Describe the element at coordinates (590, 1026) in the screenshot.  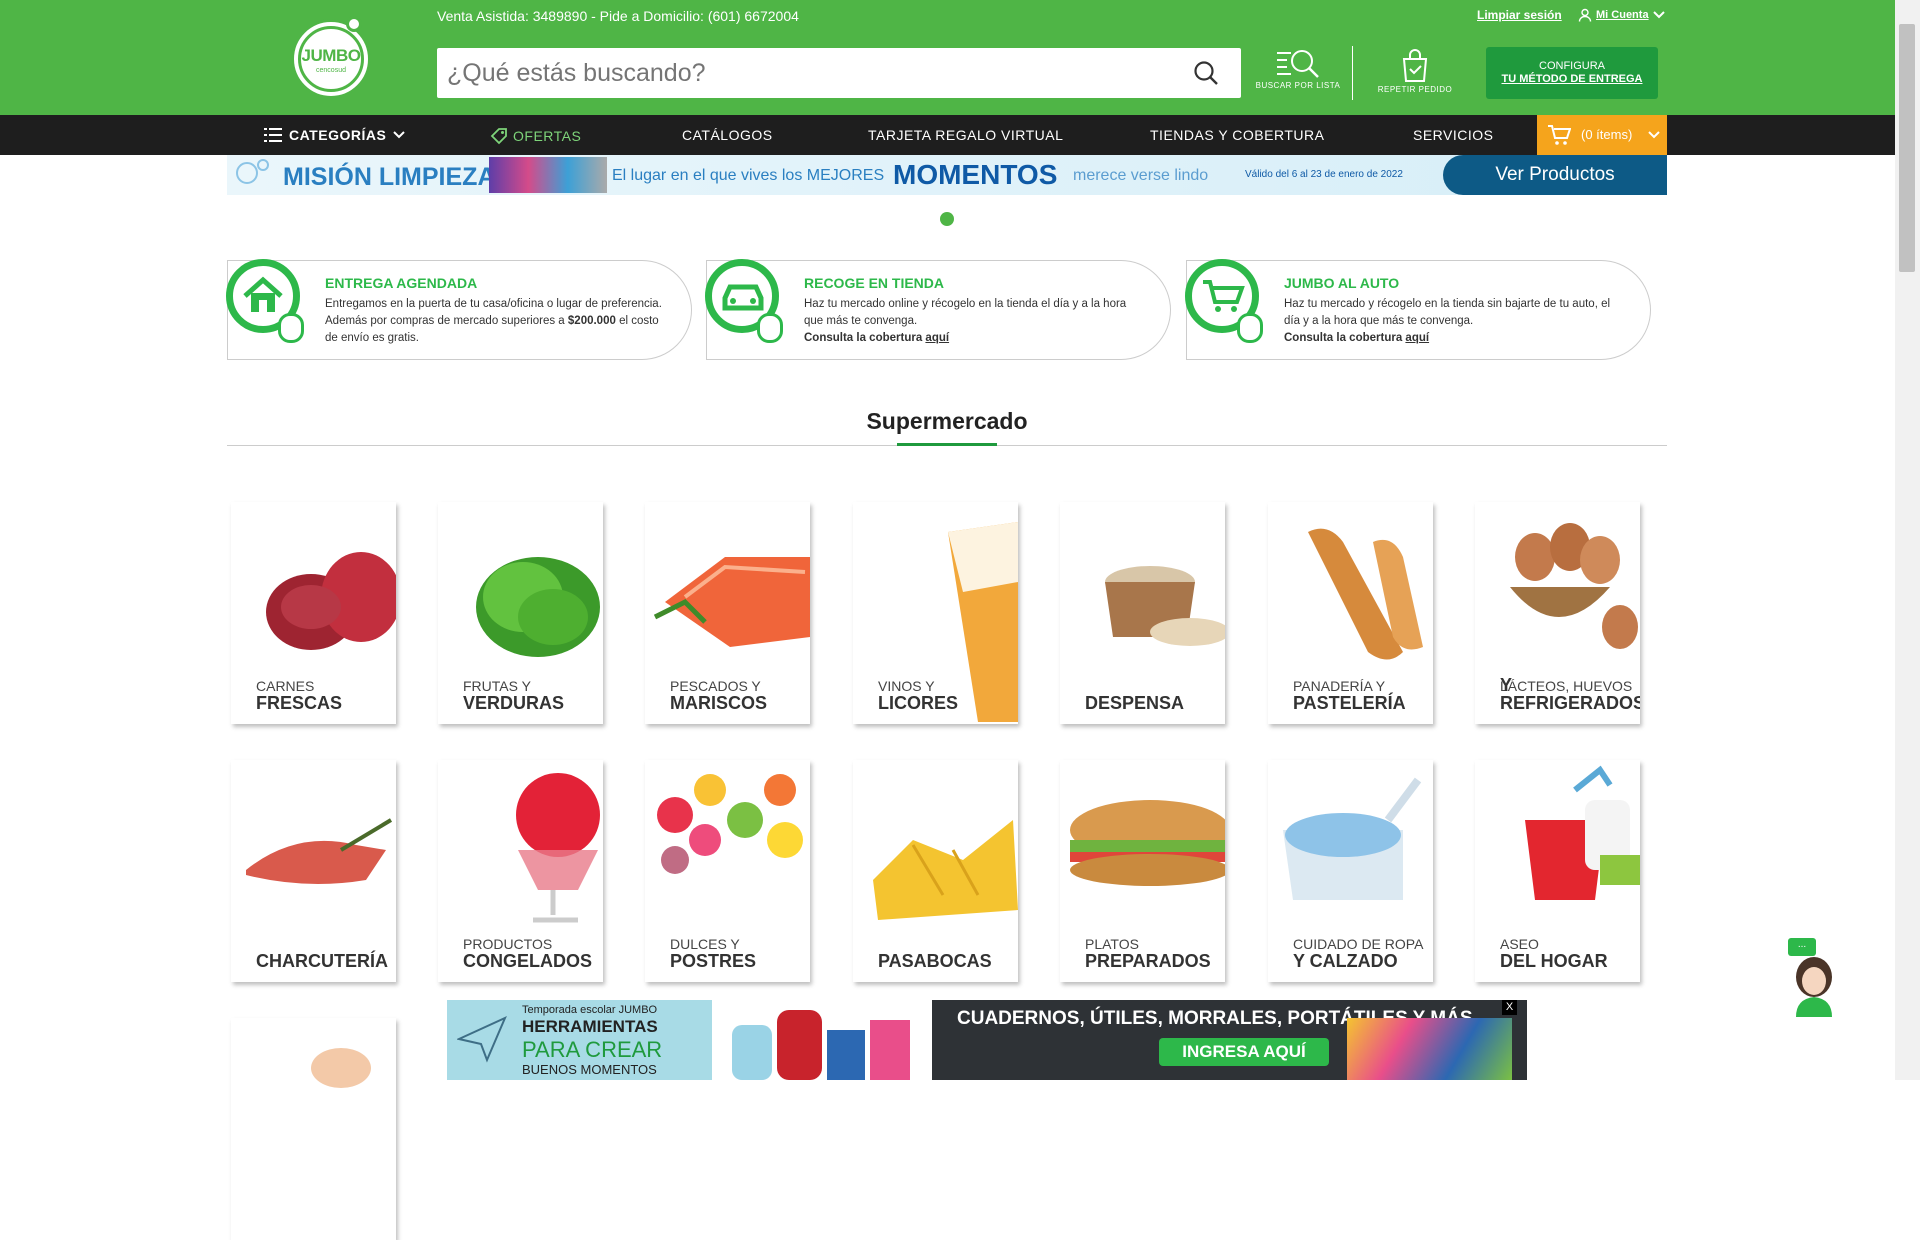
I see `promo-tools: HERRAMIENTAS` at that location.